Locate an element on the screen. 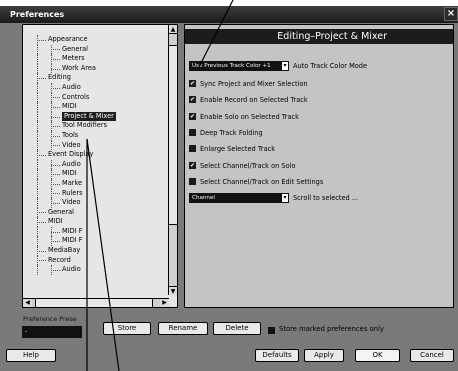  scroll-left-icon: ◀ is located at coordinates (27, 303).